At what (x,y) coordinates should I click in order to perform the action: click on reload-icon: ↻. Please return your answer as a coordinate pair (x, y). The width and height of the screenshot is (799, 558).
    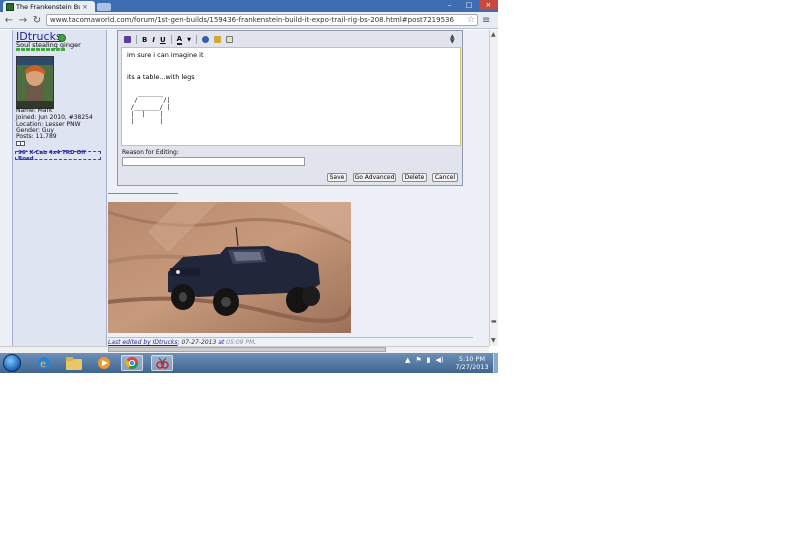
    Looking at the image, I should click on (37, 20).